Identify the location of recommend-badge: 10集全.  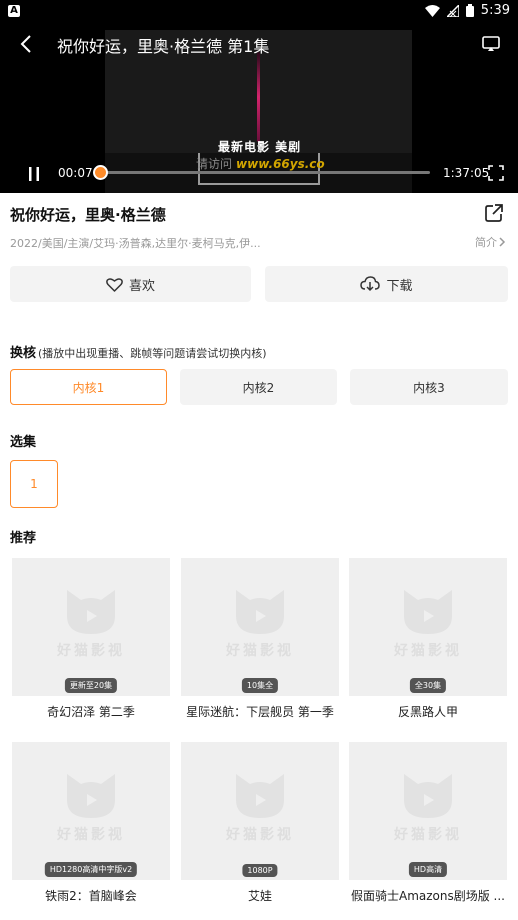
(260, 685).